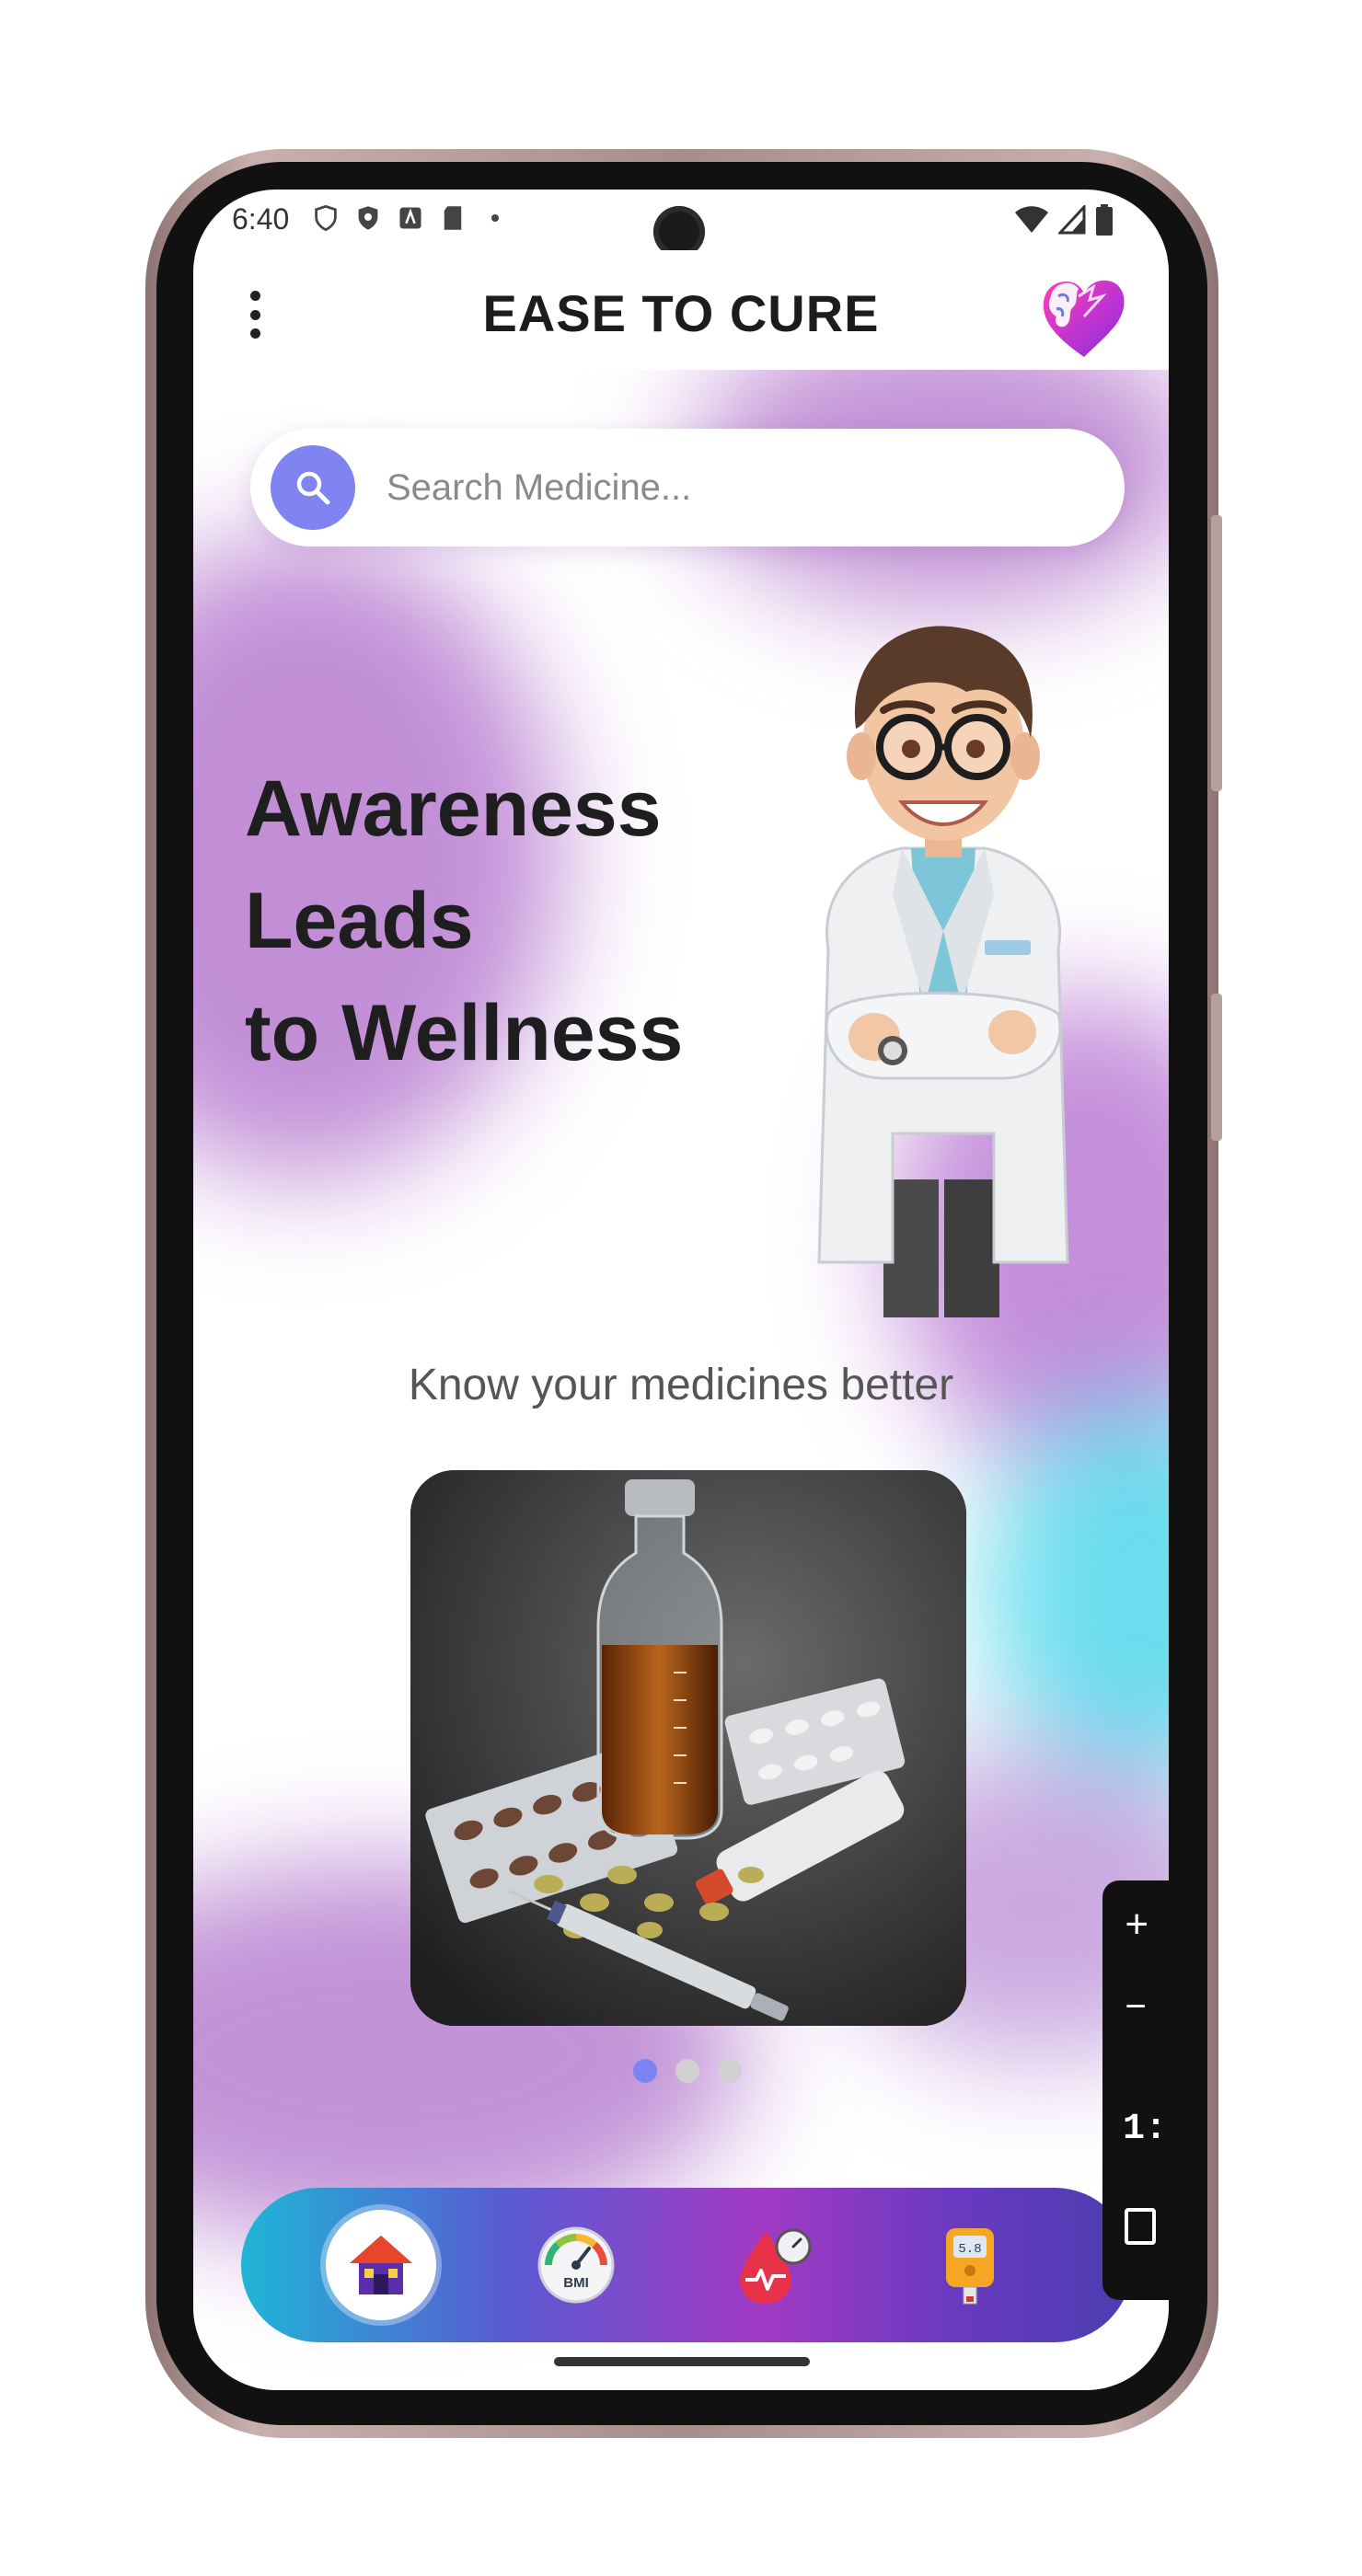 Image resolution: width=1362 pixels, height=2576 pixels. I want to click on carousel-indicator, so click(687, 2071).